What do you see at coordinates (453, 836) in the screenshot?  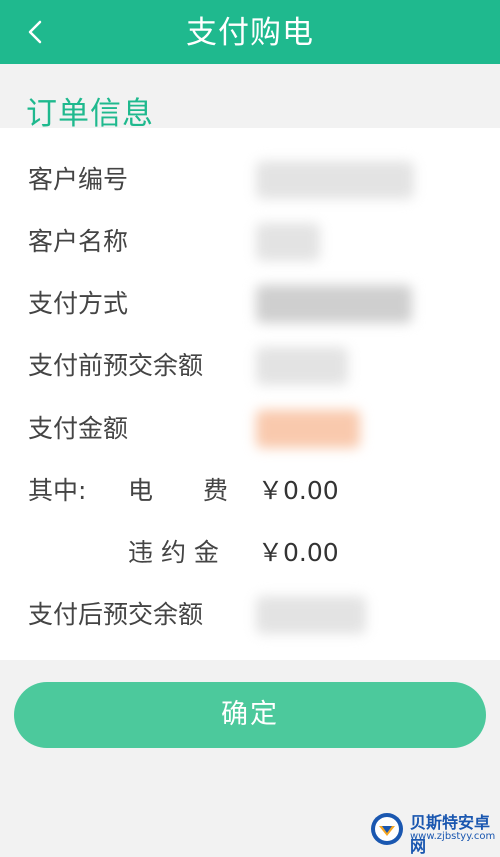 I see `watermark-url: www.zjbstyy.com` at bounding box center [453, 836].